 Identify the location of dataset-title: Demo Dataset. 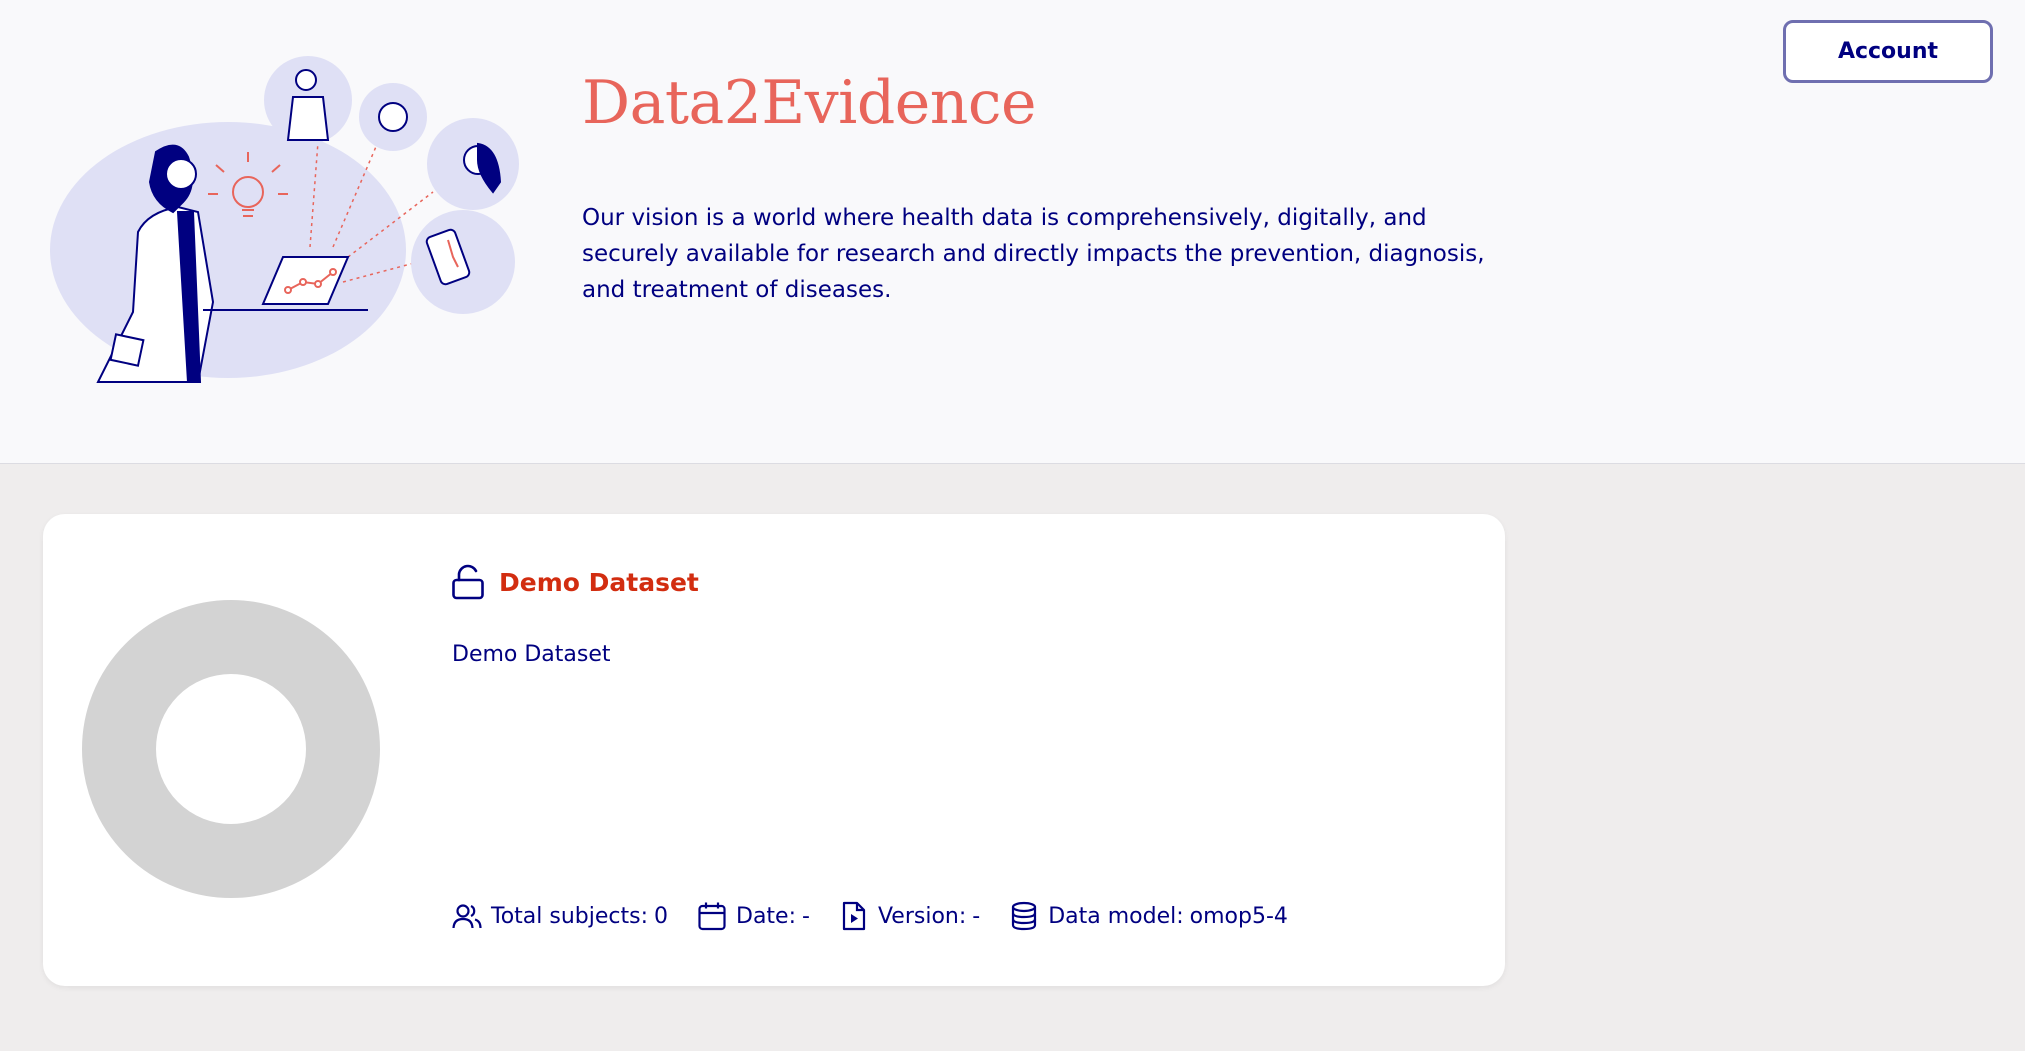
(599, 582).